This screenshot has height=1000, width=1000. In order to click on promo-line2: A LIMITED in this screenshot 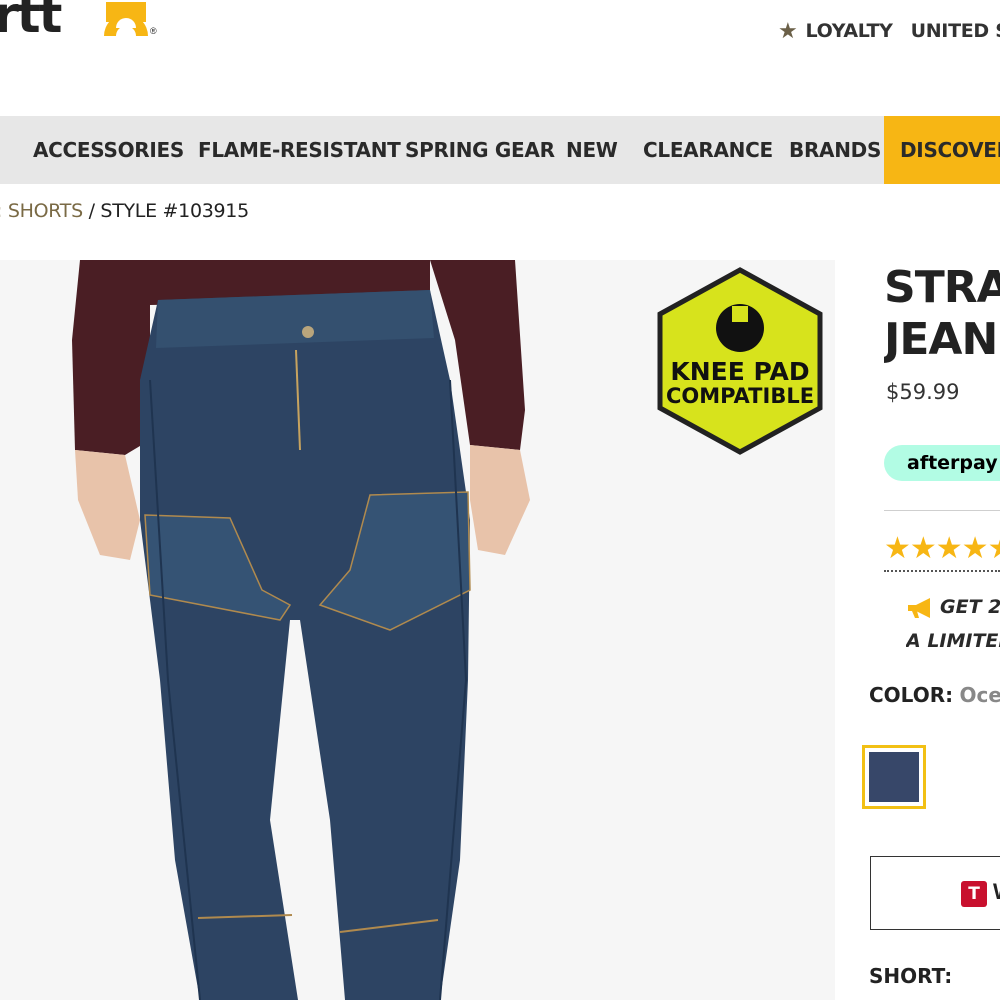, I will do `click(953, 641)`.